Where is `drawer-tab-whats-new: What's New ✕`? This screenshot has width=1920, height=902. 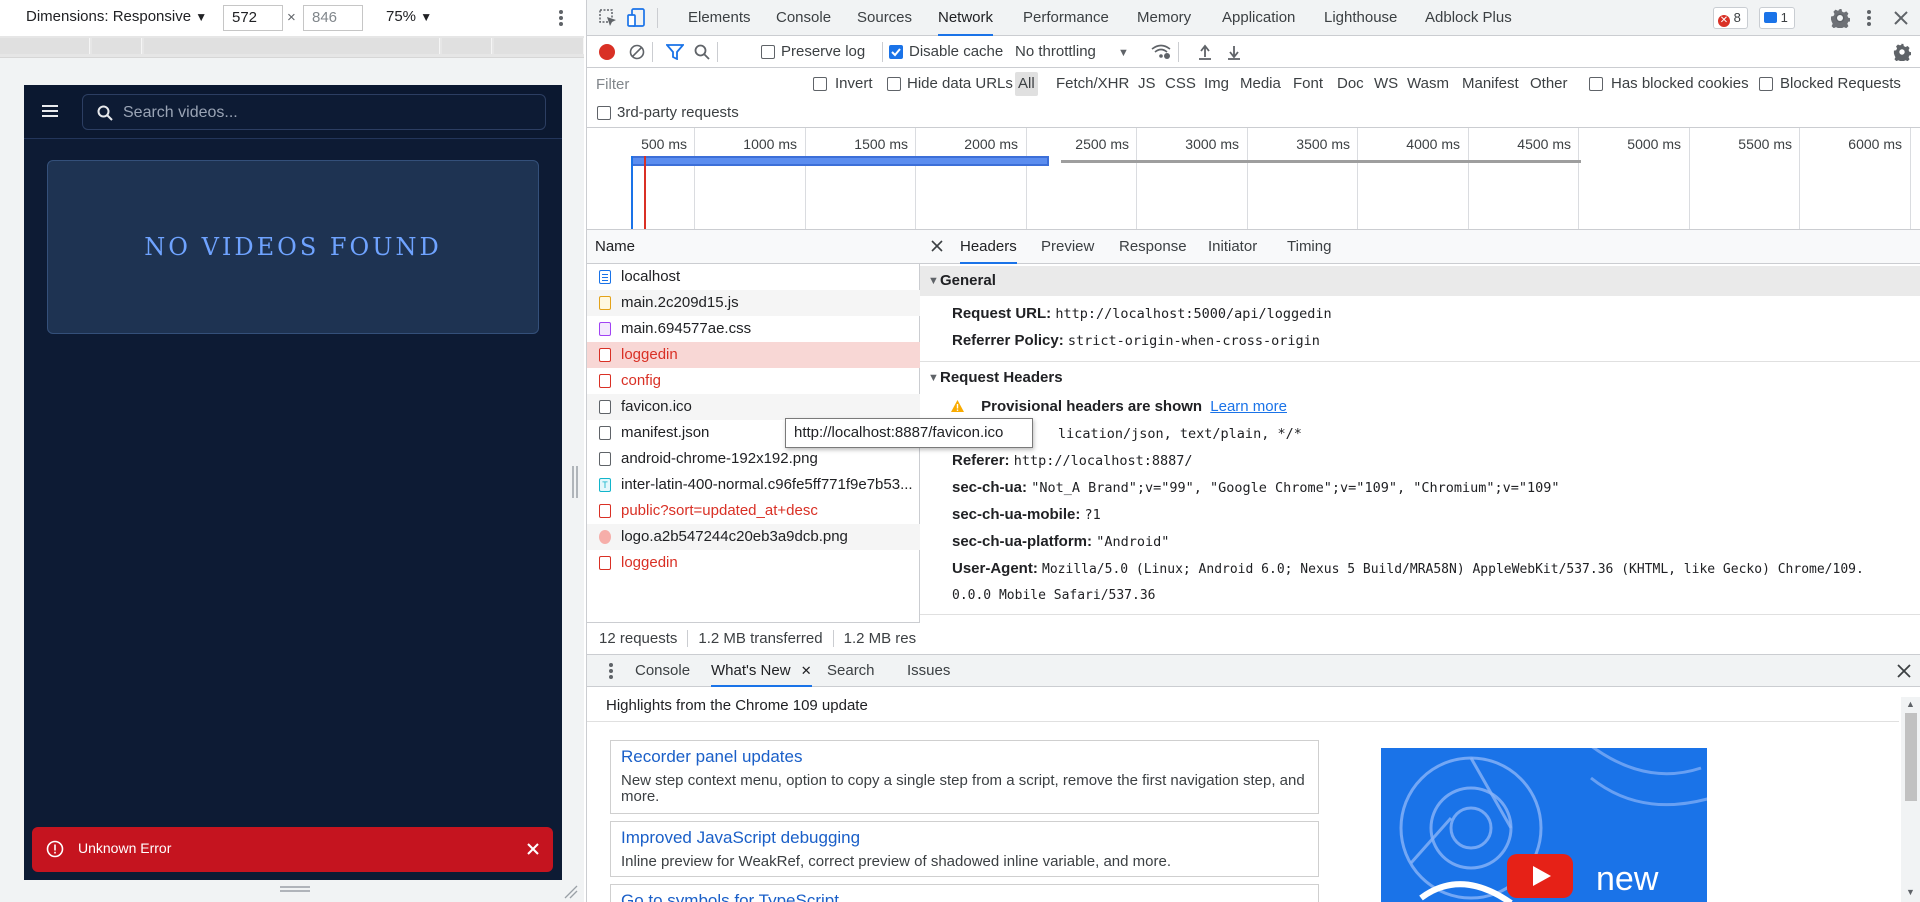 drawer-tab-whats-new: What's New ✕ is located at coordinates (761, 671).